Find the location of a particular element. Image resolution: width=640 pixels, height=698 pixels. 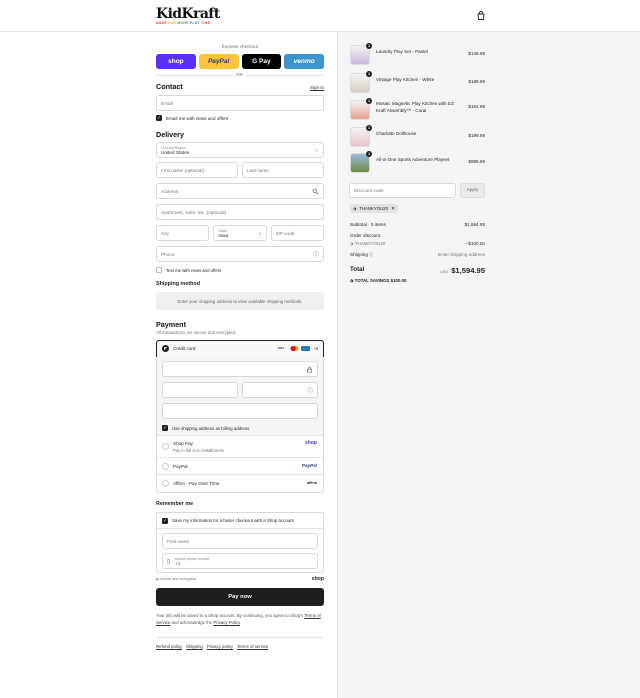

express-checkout-buttons: shop PayPal G Pay venmo is located at coordinates (240, 61).